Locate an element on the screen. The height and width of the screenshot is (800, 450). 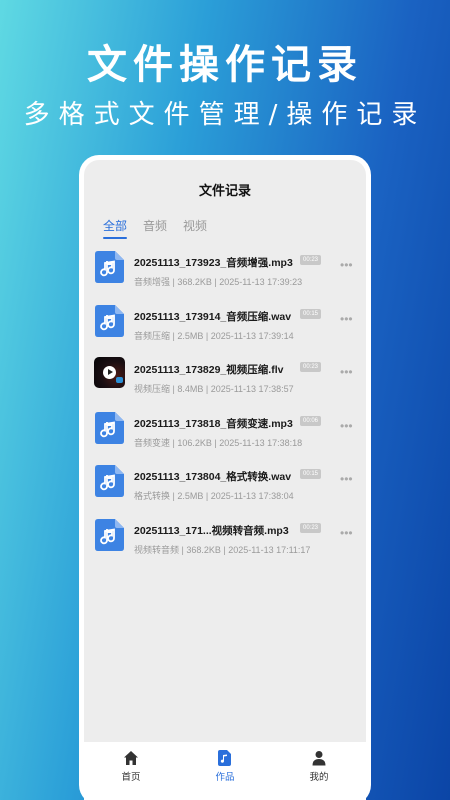
duration-badge: 00:06 is located at coordinates (311, 420).